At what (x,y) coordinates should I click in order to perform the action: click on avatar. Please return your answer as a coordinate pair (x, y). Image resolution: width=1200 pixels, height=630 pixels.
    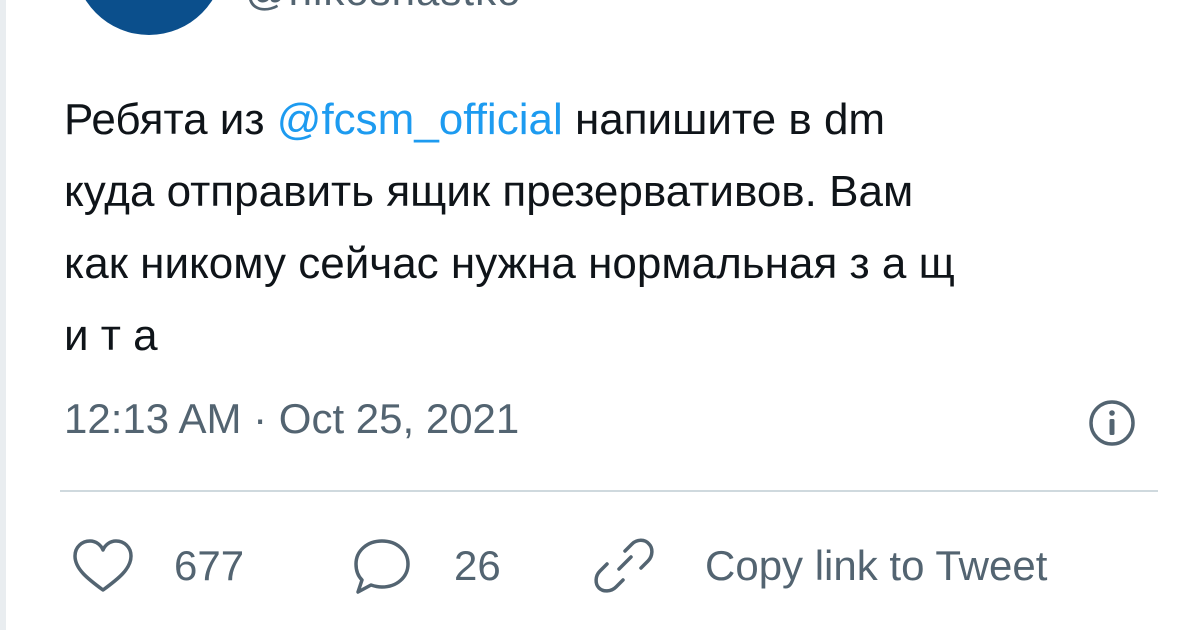
    Looking at the image, I should click on (149, 17).